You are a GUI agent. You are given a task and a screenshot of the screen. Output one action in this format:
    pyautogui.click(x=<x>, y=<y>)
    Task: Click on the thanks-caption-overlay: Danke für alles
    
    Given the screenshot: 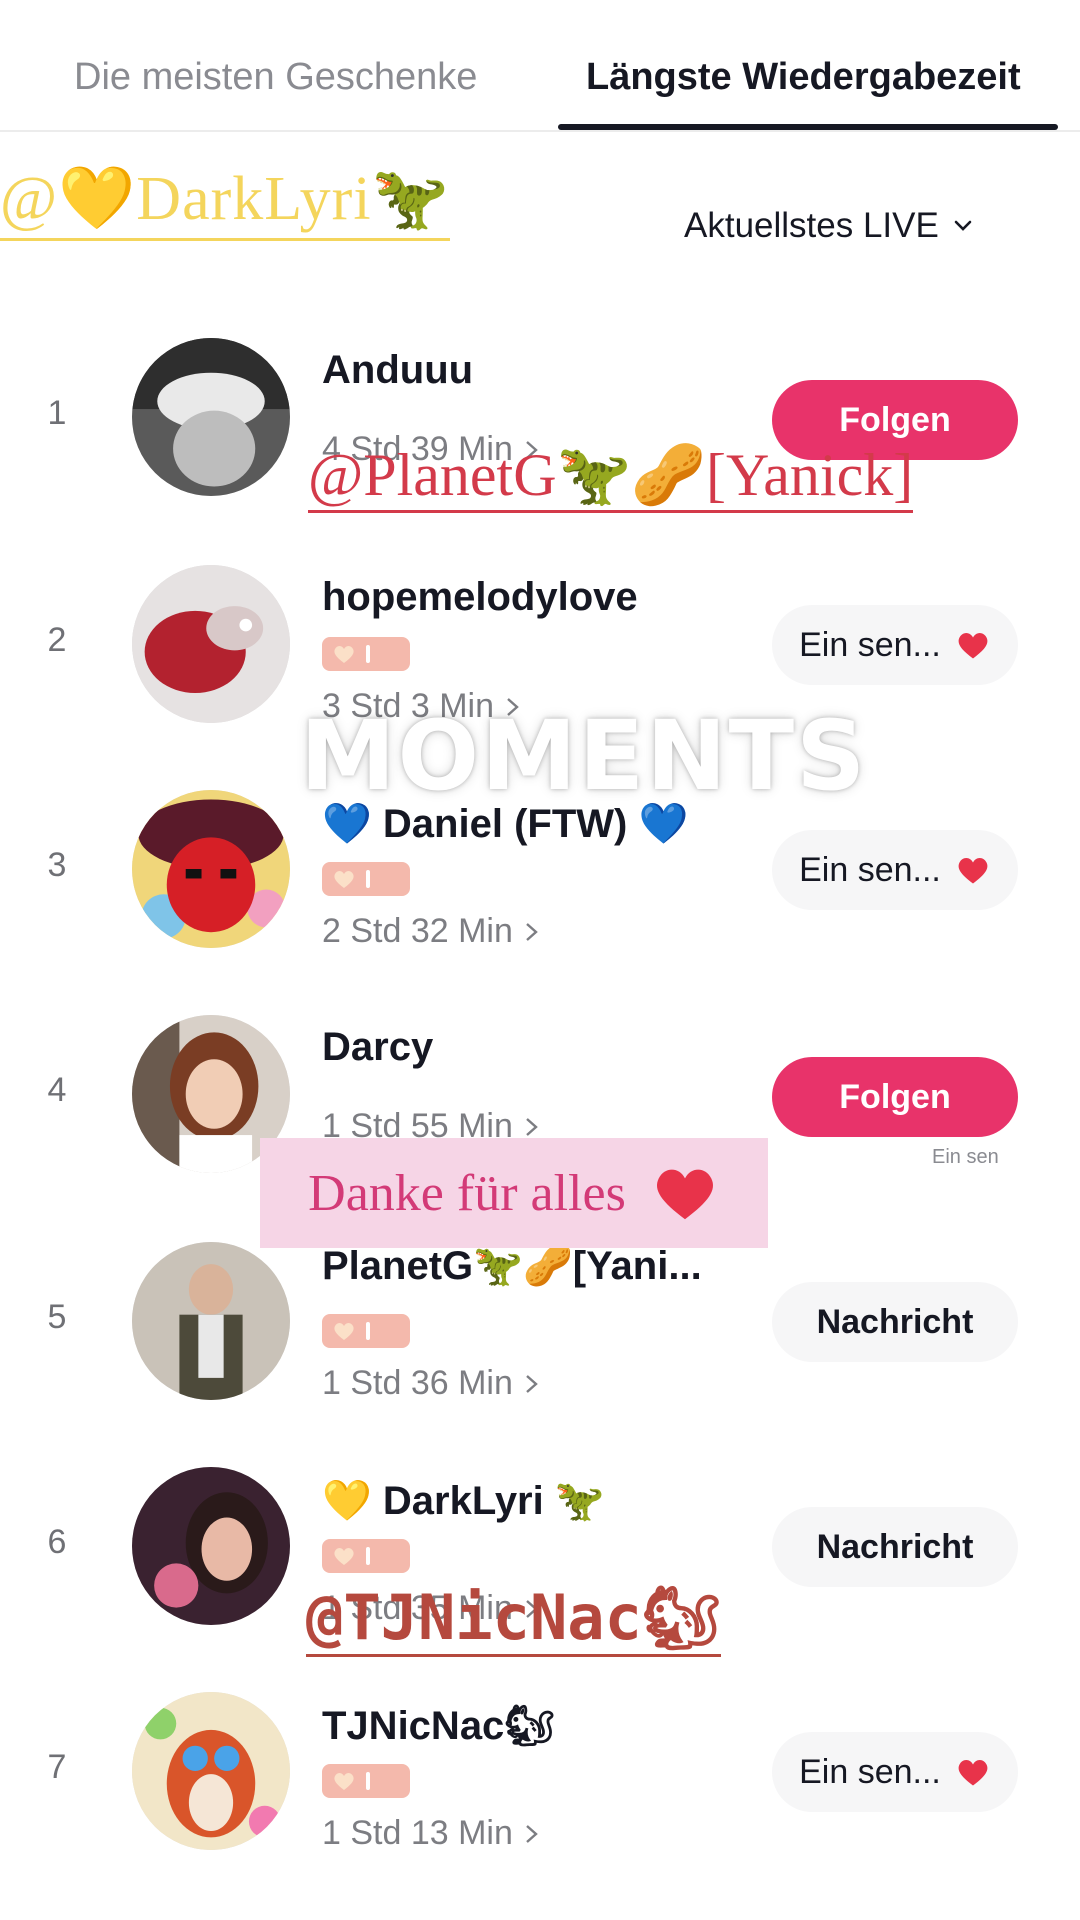 What is the action you would take?
    pyautogui.click(x=514, y=1193)
    